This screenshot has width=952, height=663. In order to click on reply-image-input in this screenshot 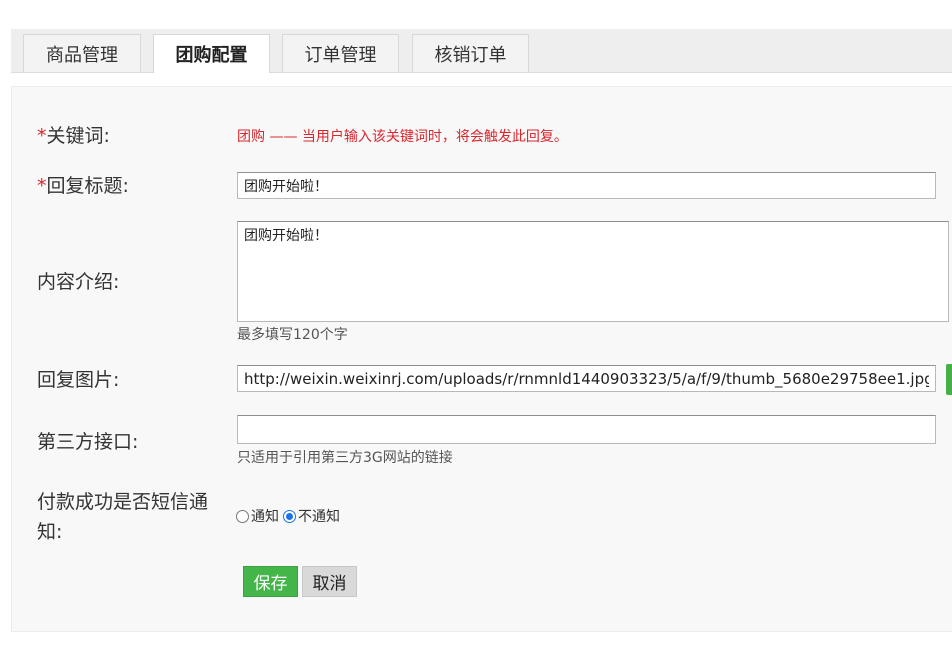, I will do `click(586, 378)`.